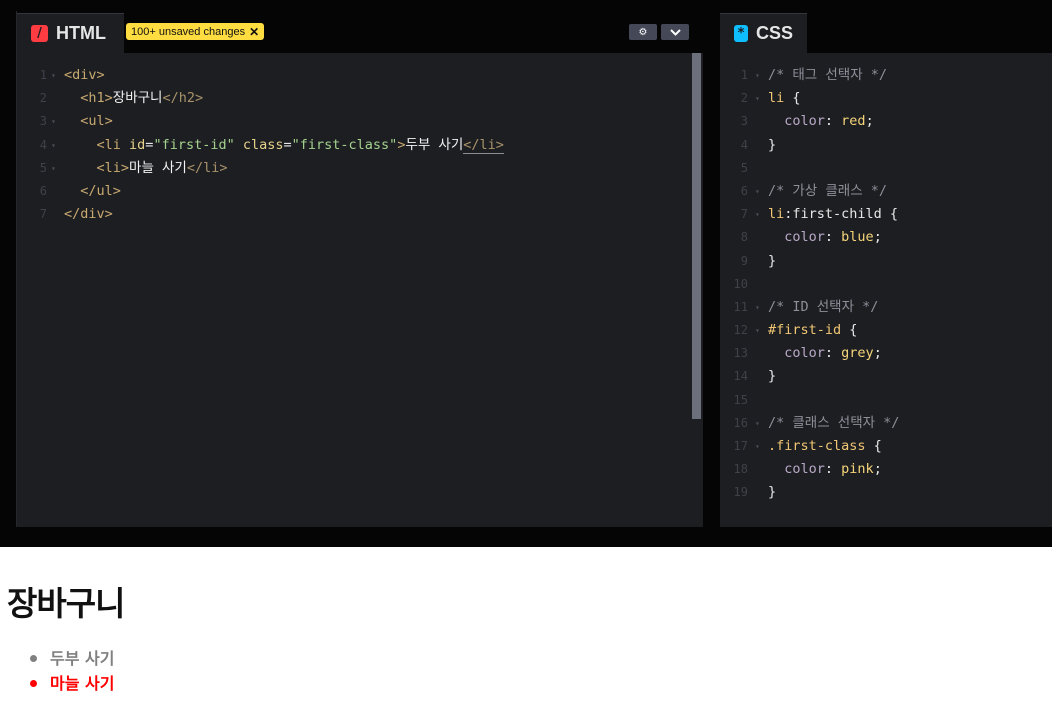  I want to click on code-line: 6 </ul>, so click(360, 191).